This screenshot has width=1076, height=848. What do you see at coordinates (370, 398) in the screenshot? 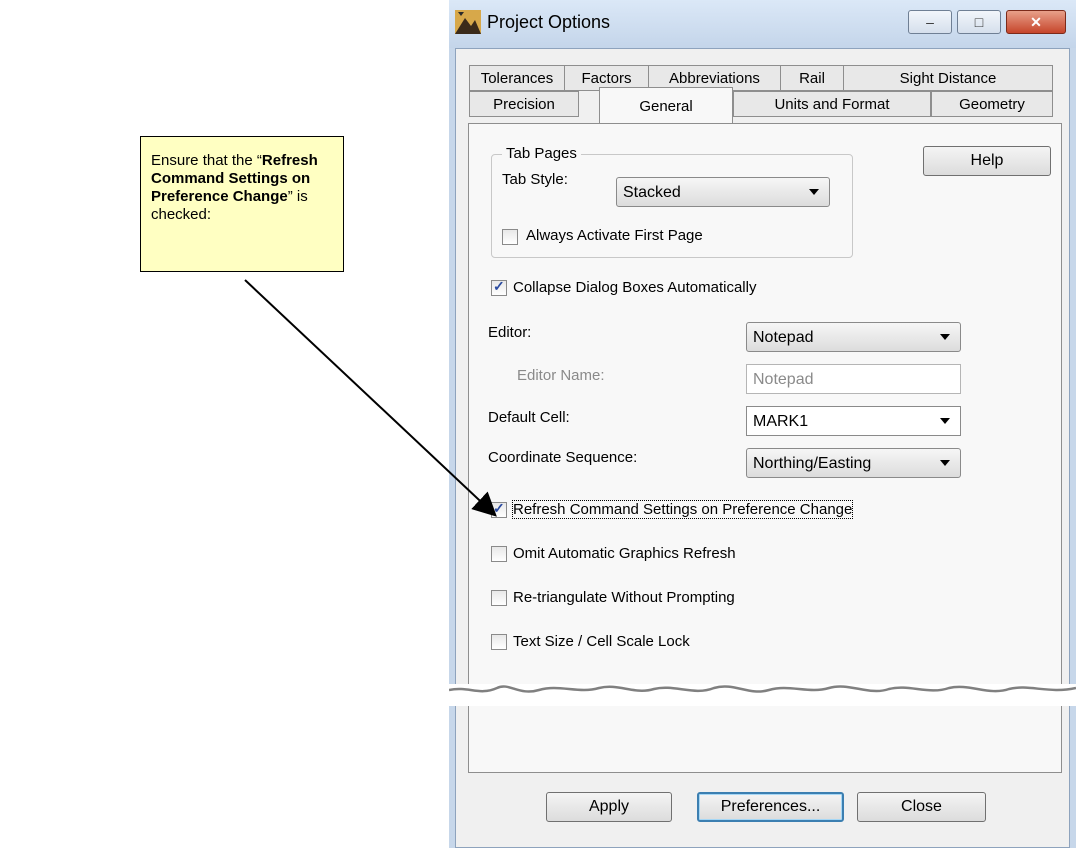
I see `pointer-arrow` at bounding box center [370, 398].